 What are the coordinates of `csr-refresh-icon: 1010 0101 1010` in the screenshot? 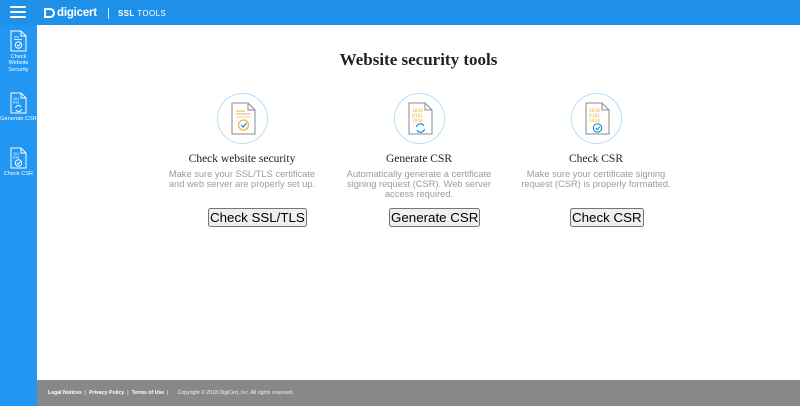 It's located at (420, 118).